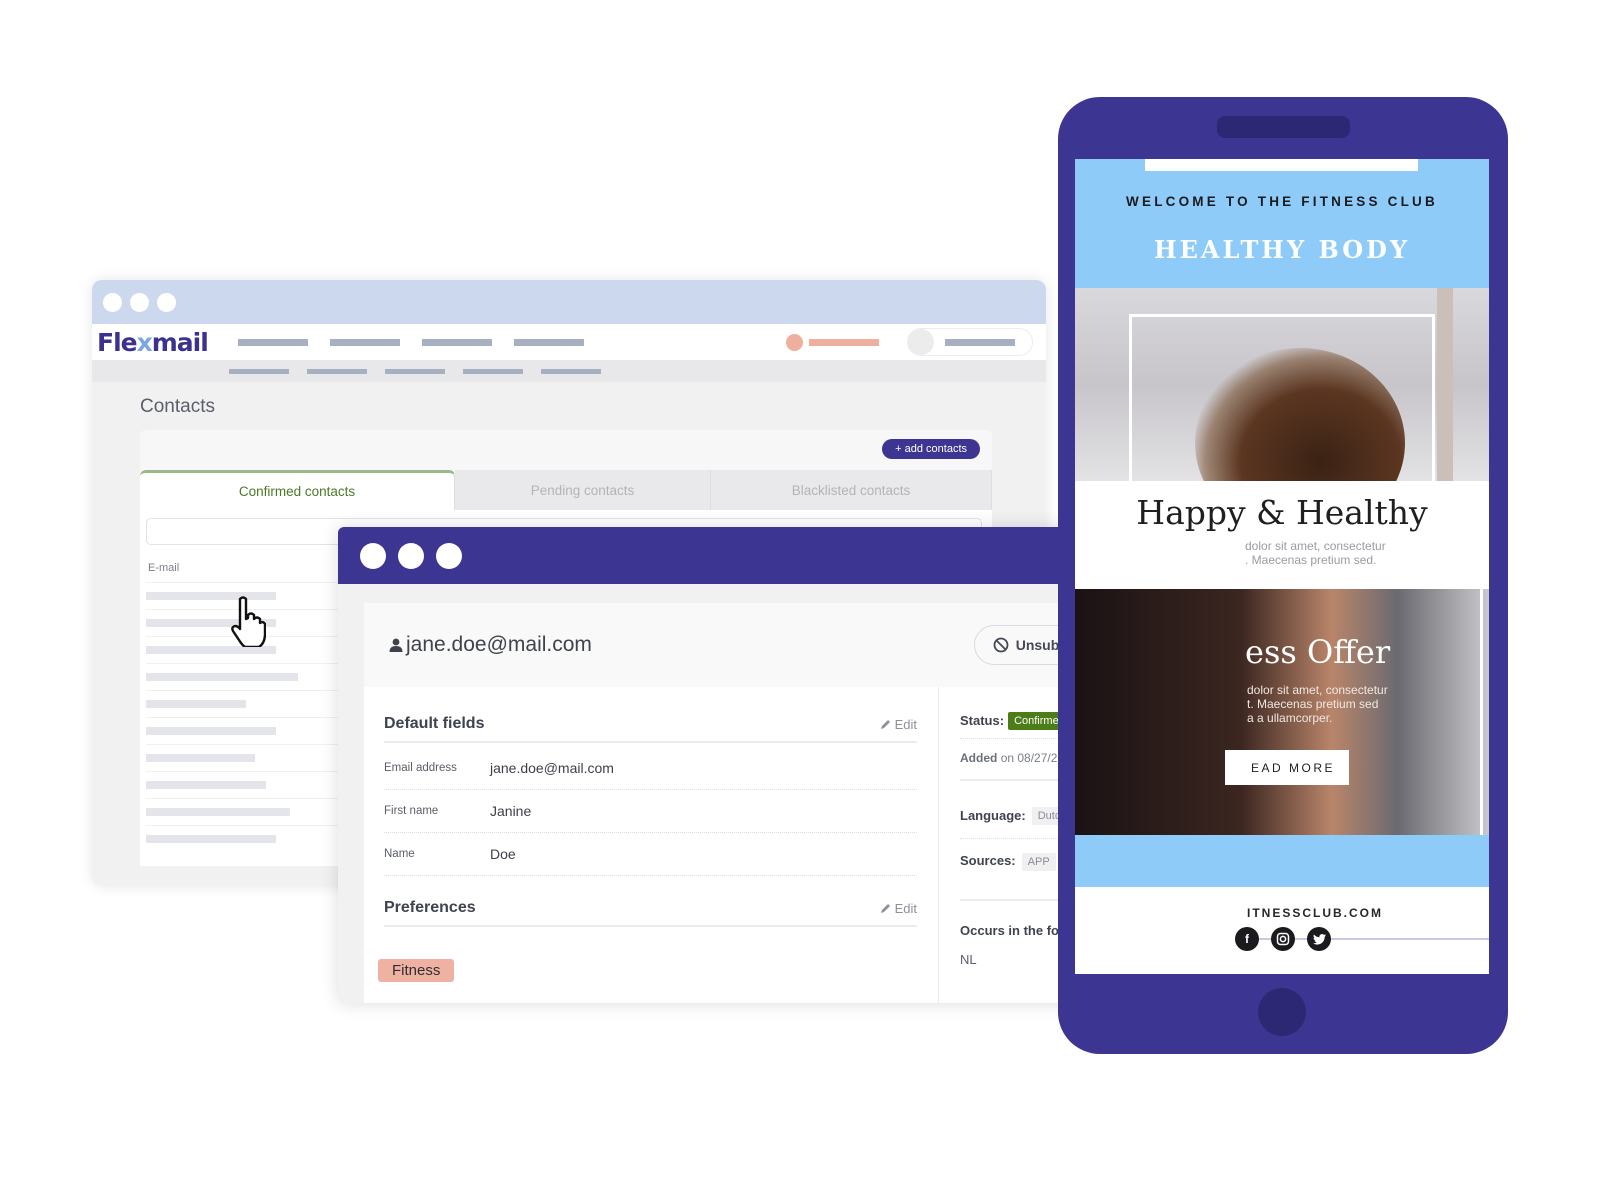 This screenshot has height=1200, width=1600. Describe the element at coordinates (988, 860) in the screenshot. I see `sources-label: Sources:` at that location.